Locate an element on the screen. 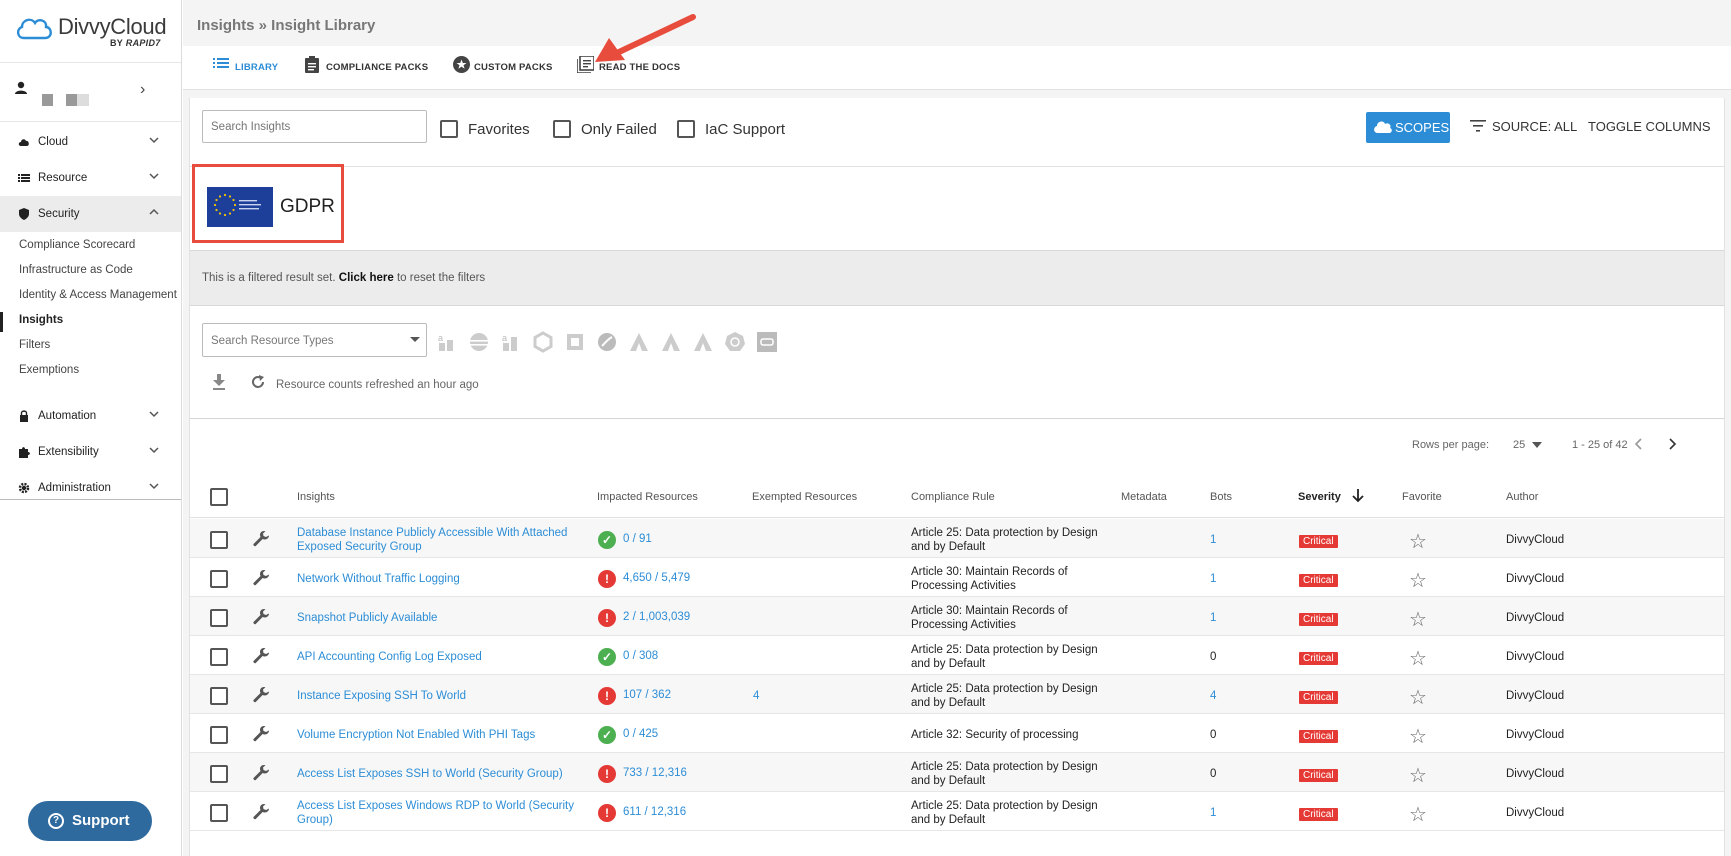 The width and height of the screenshot is (1731, 856). impacted-resources-link: 0 / 308 is located at coordinates (640, 656).